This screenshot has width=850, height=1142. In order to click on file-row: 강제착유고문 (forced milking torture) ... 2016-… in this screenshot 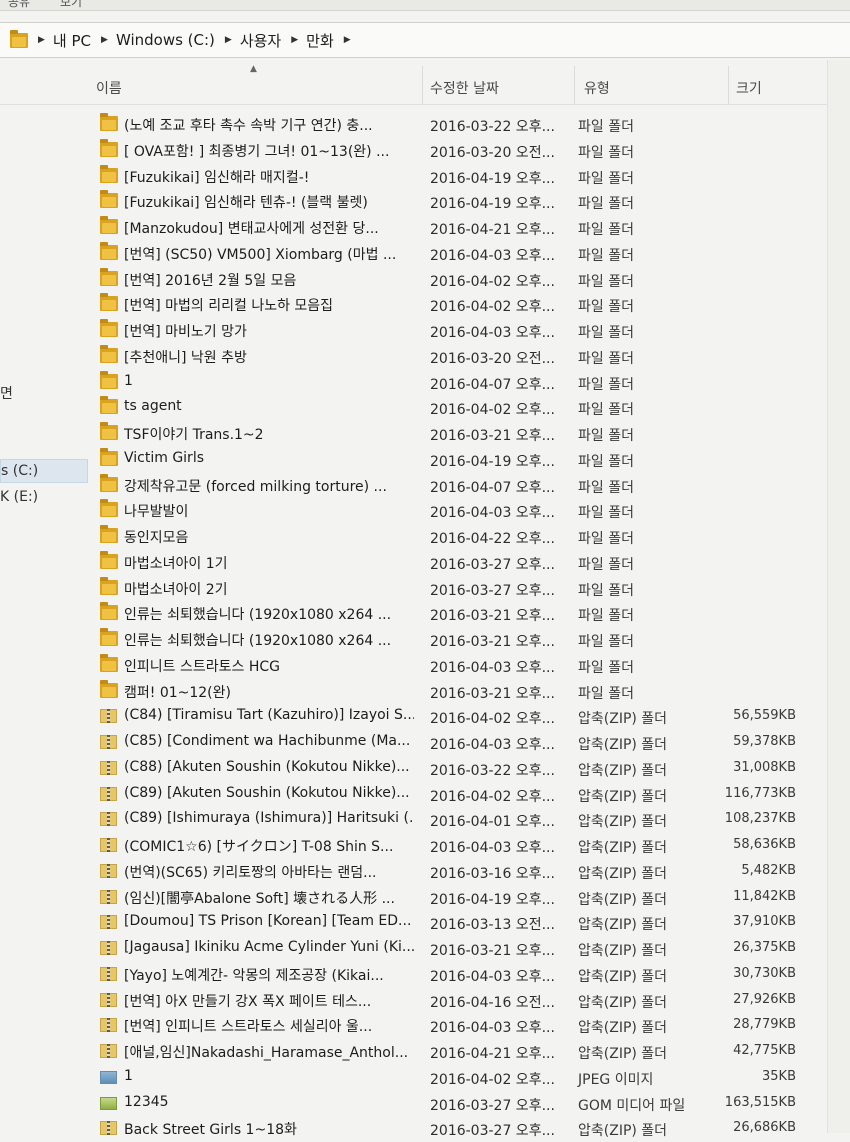, I will do `click(425, 486)`.